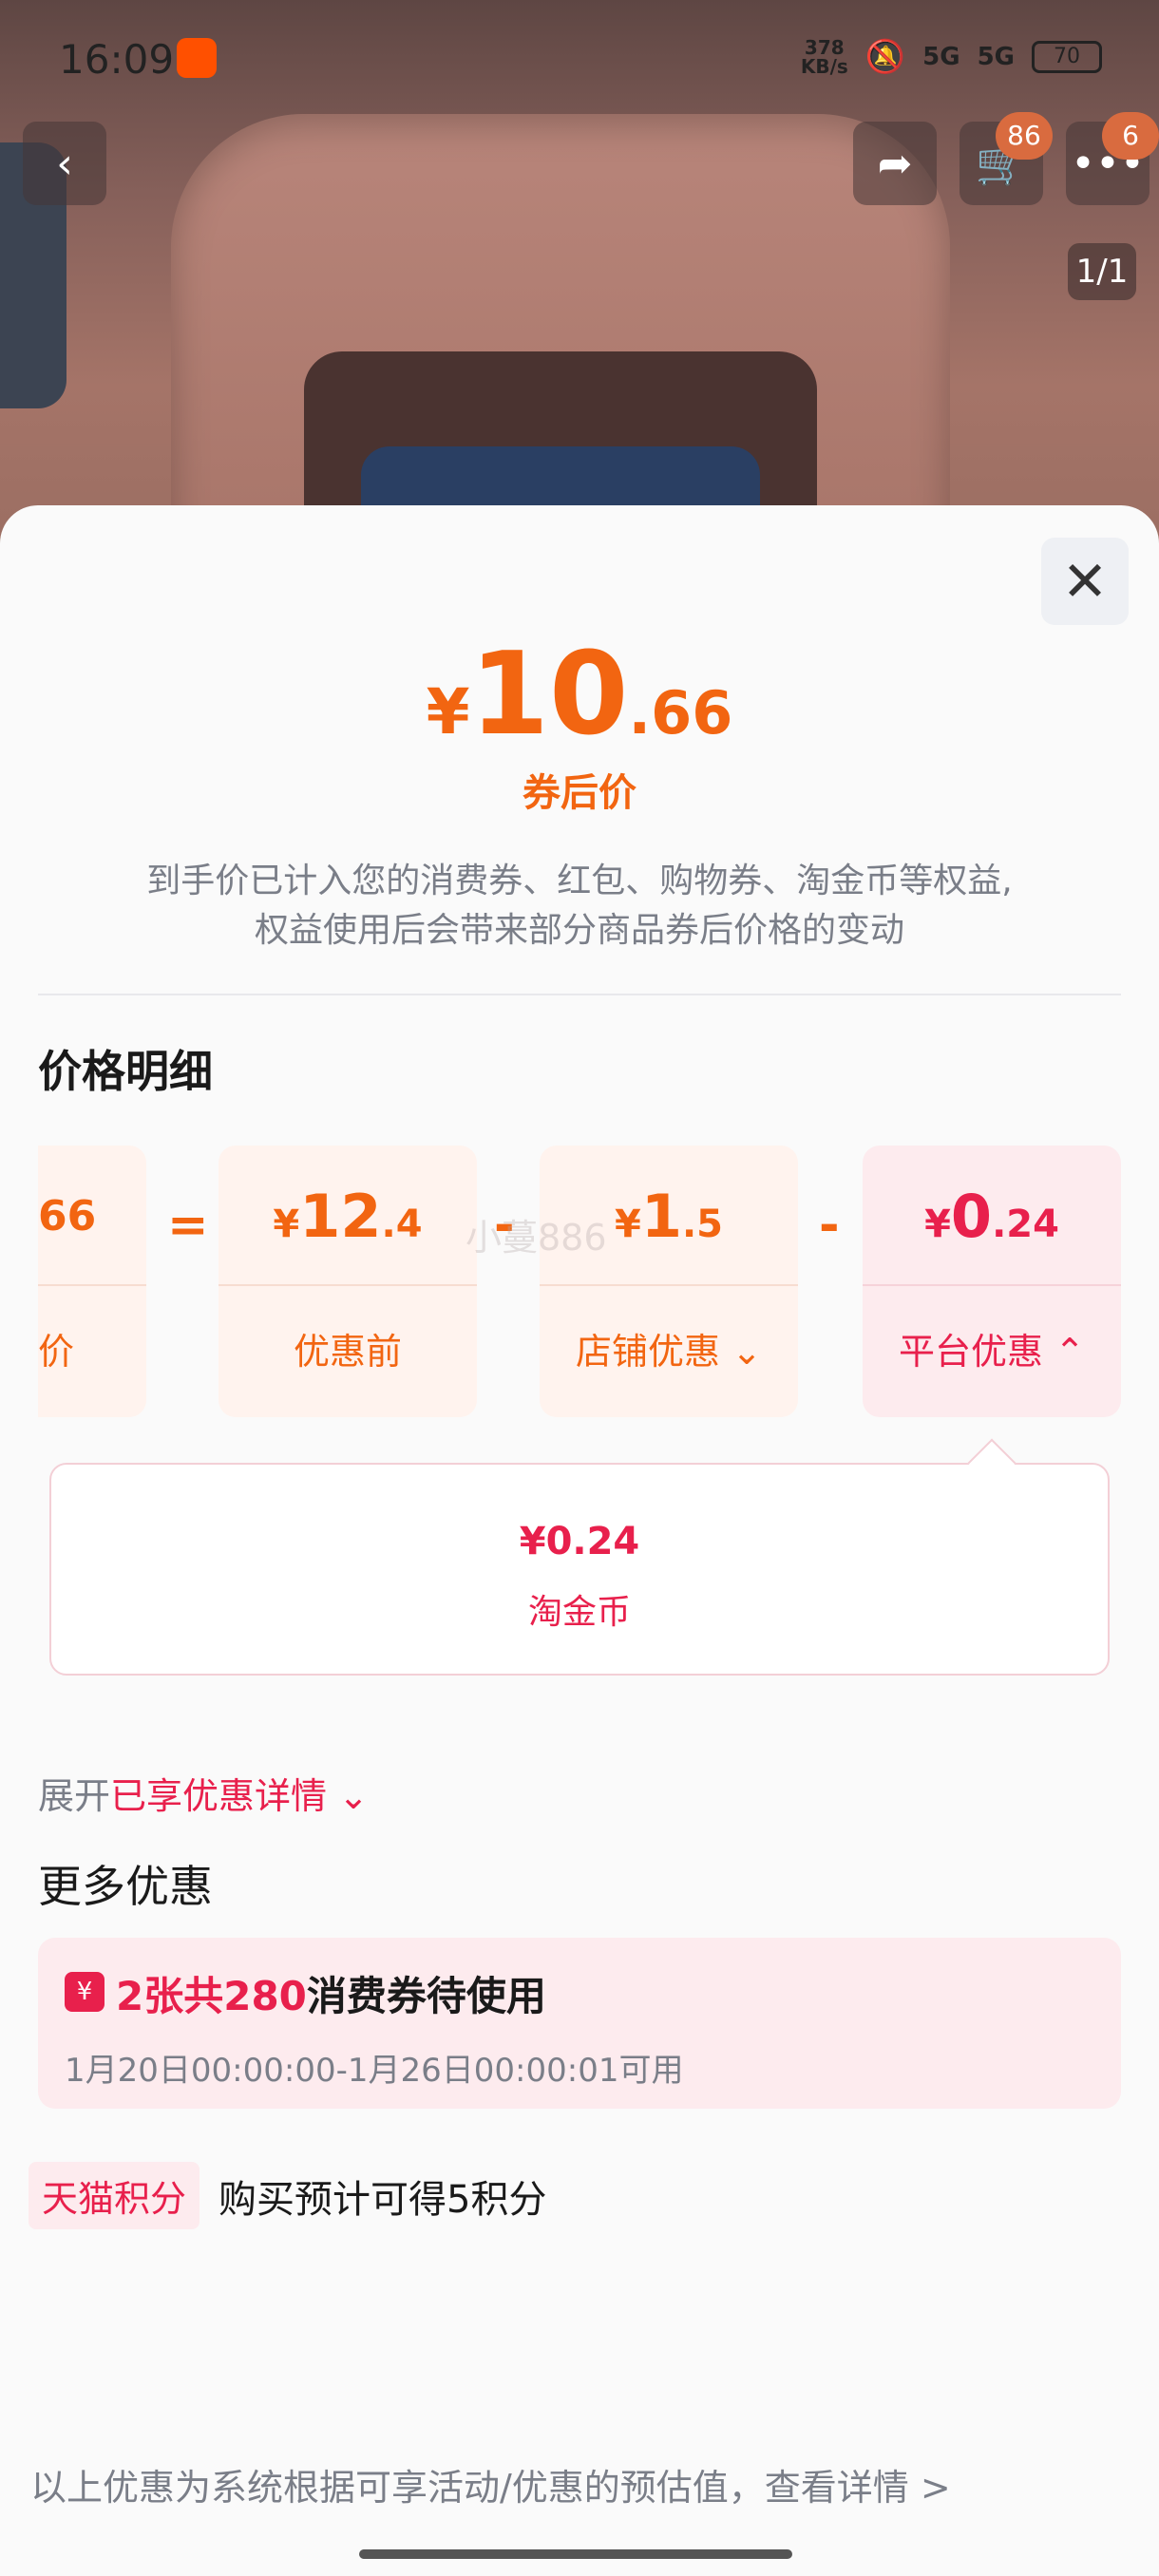  Describe the element at coordinates (579, 930) in the screenshot. I see `note-line: 权益使用后会带来部分商品券后价格的变动` at that location.